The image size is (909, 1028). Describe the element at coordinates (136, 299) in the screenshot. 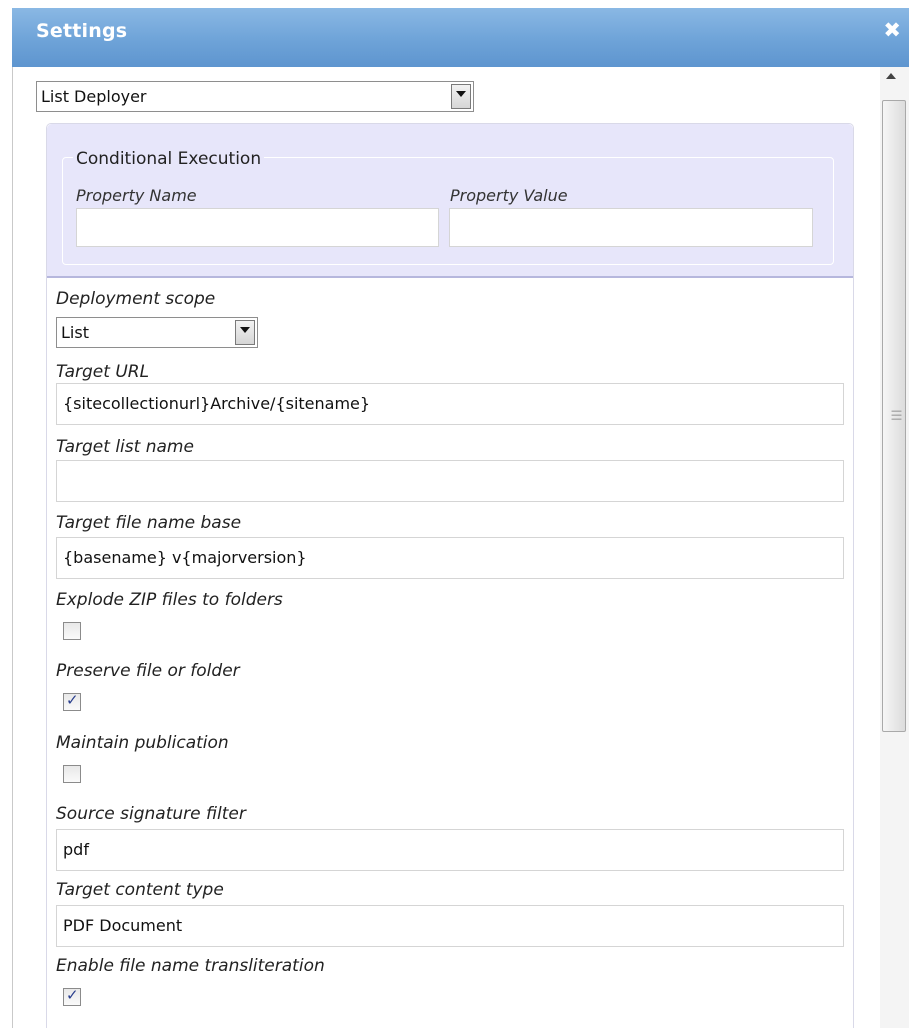

I see `deployment-scope-label: Deployment scope` at that location.